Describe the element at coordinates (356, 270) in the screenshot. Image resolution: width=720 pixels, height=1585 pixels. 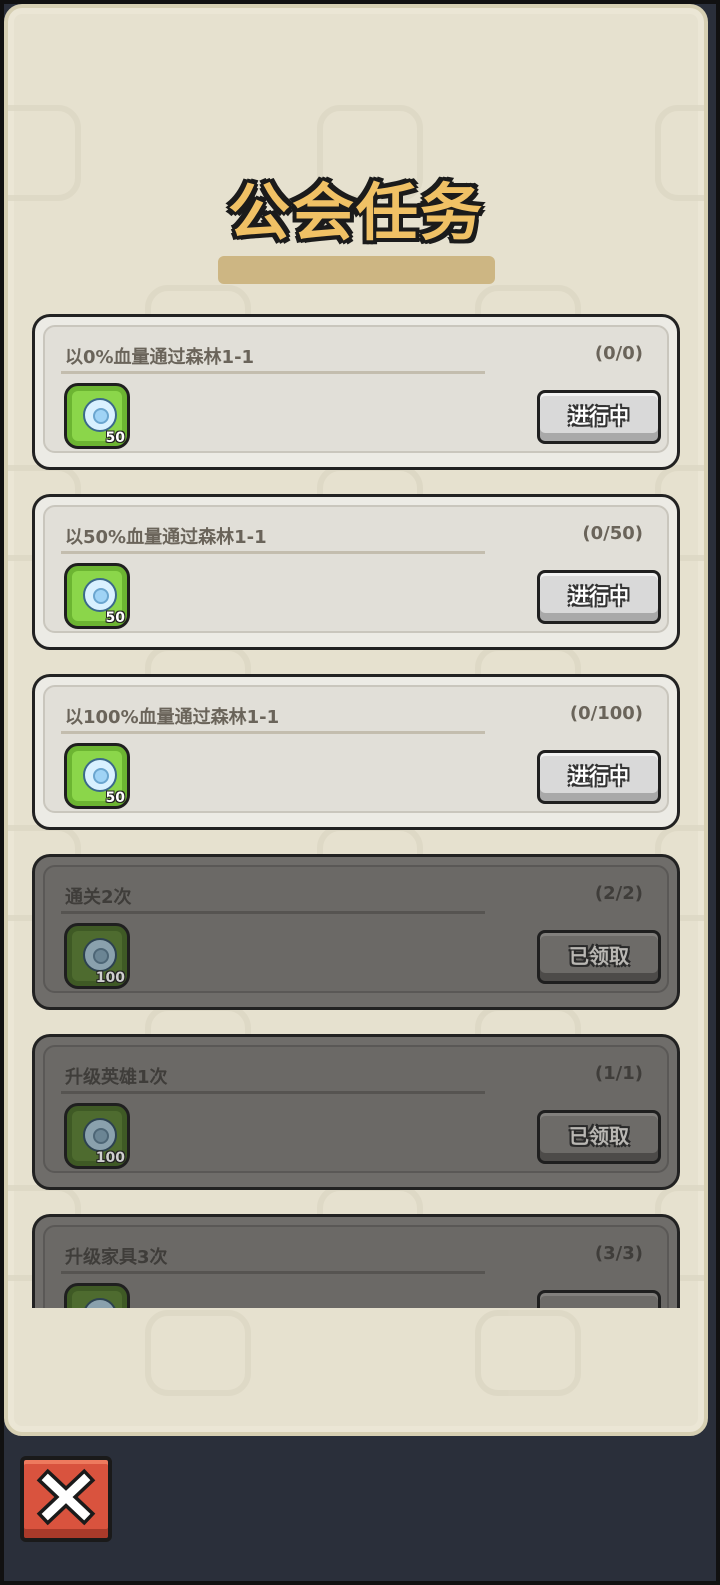
I see `title-underline` at that location.